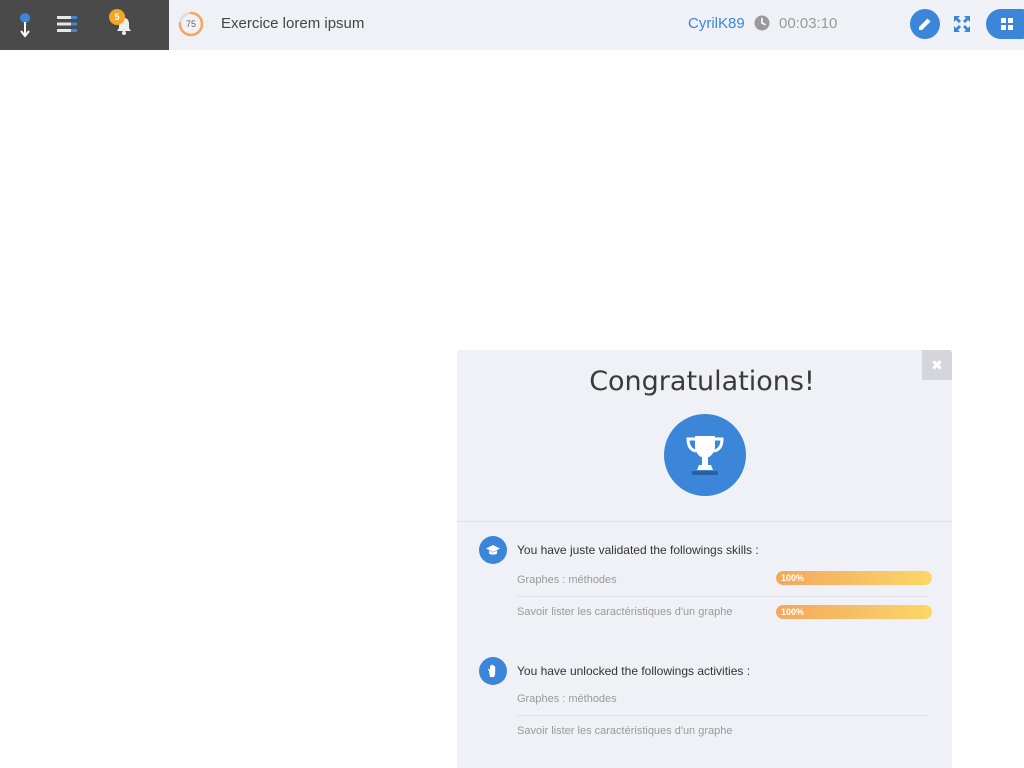  Describe the element at coordinates (512, 25) in the screenshot. I see `top-bar` at that location.